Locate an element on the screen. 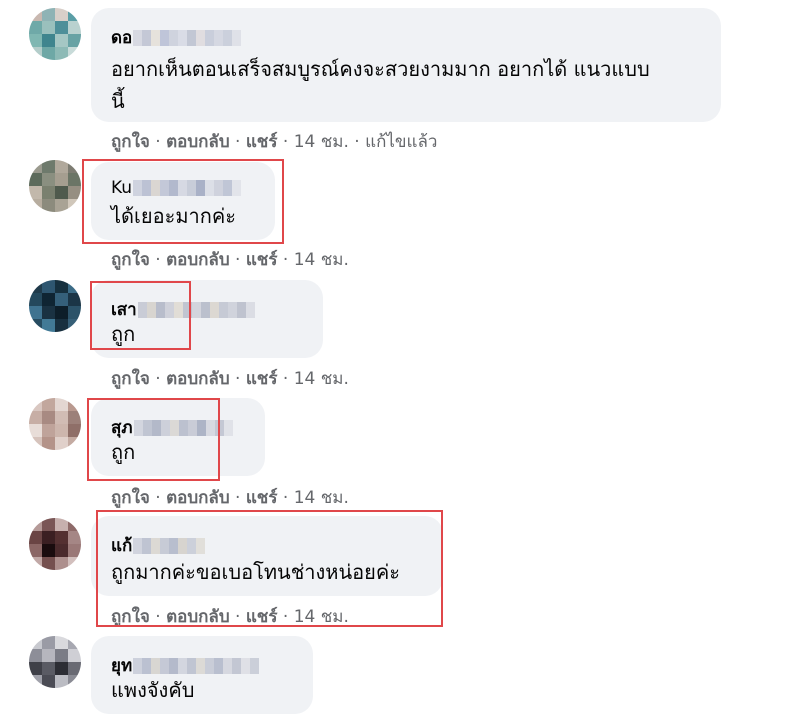  comment-text: ถูกมากค่ะขอเบอโทนช่างหน่อยค่ะ is located at coordinates (255, 572).